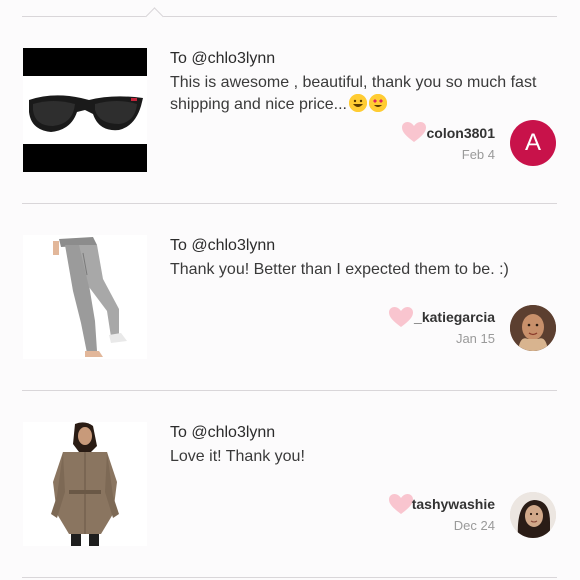  Describe the element at coordinates (478, 154) in the screenshot. I see `review-date: Feb 4` at that location.